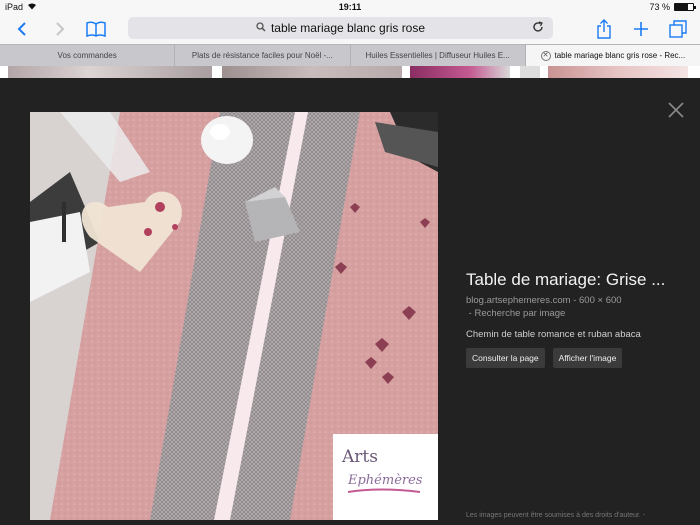 Image resolution: width=700 pixels, height=525 pixels. What do you see at coordinates (685, 7) in the screenshot?
I see `battery-icon` at bounding box center [685, 7].